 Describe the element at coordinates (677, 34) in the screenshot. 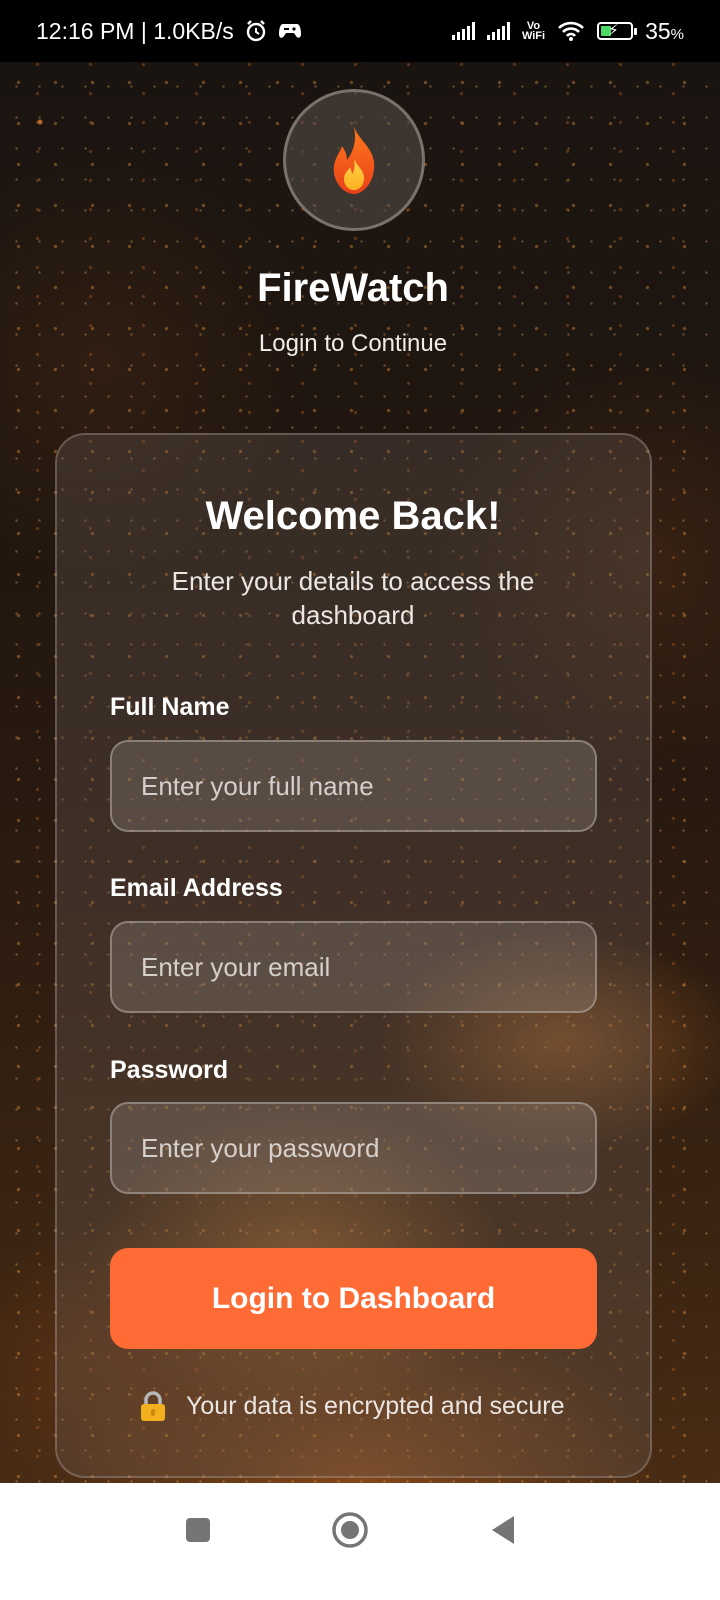

I see `battery-unit: %` at that location.